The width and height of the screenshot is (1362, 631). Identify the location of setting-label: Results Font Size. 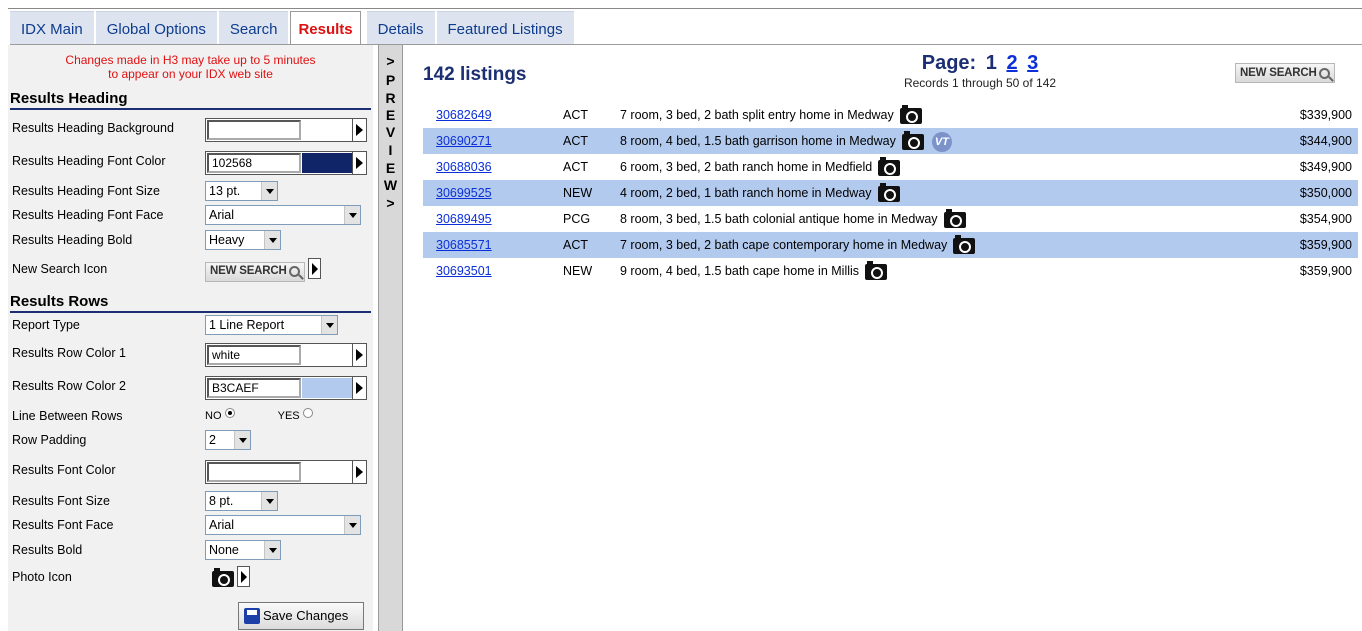
(61, 501).